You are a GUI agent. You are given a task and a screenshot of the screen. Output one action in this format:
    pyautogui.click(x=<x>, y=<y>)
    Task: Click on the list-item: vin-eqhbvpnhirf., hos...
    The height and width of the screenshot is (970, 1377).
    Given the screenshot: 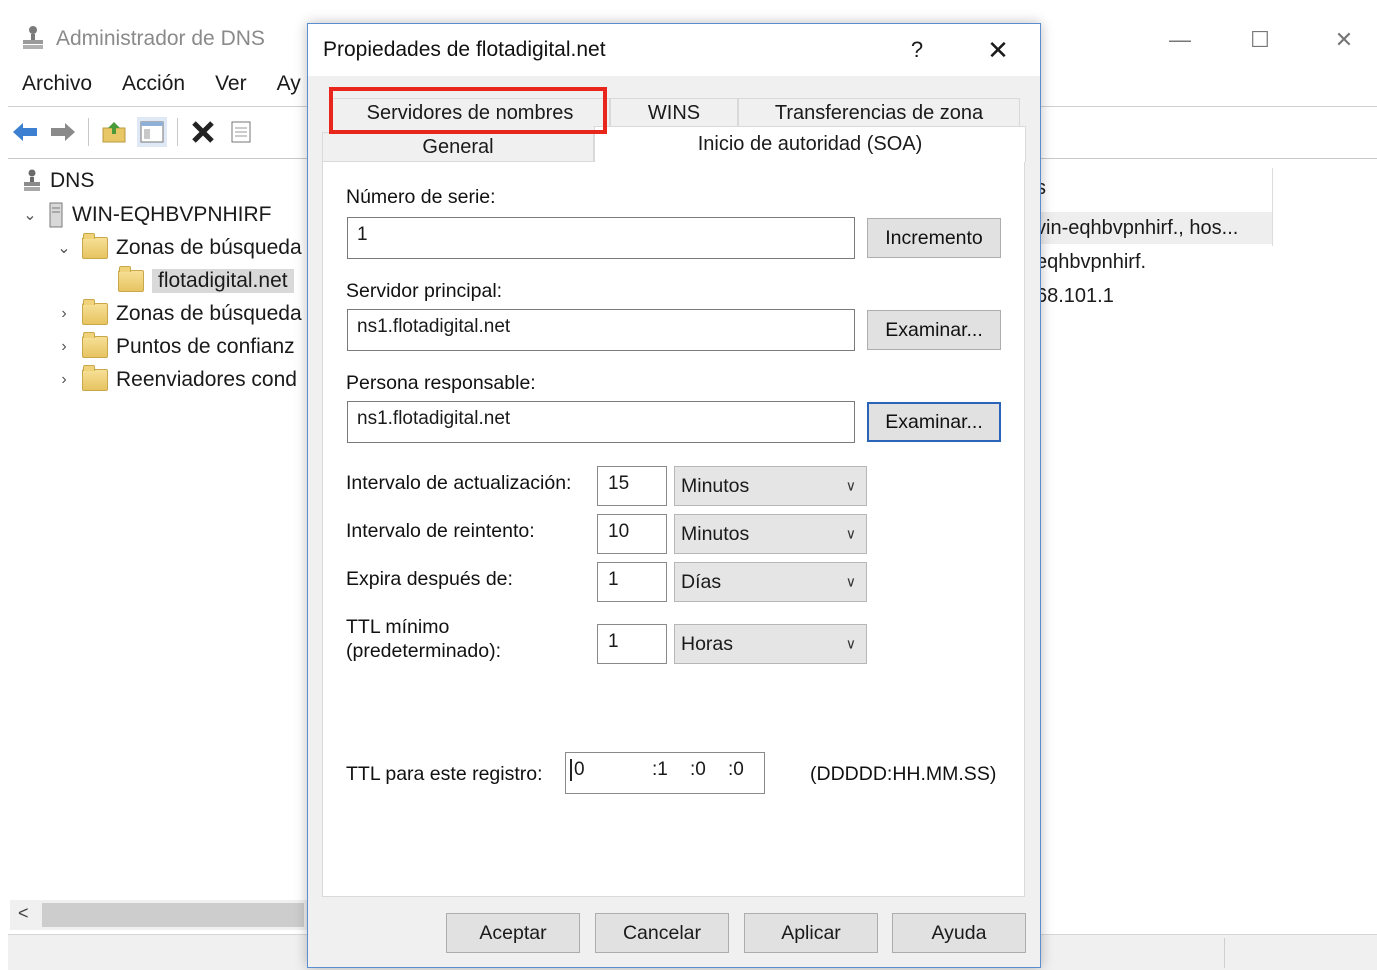 What is the action you would take?
    pyautogui.click(x=1154, y=228)
    